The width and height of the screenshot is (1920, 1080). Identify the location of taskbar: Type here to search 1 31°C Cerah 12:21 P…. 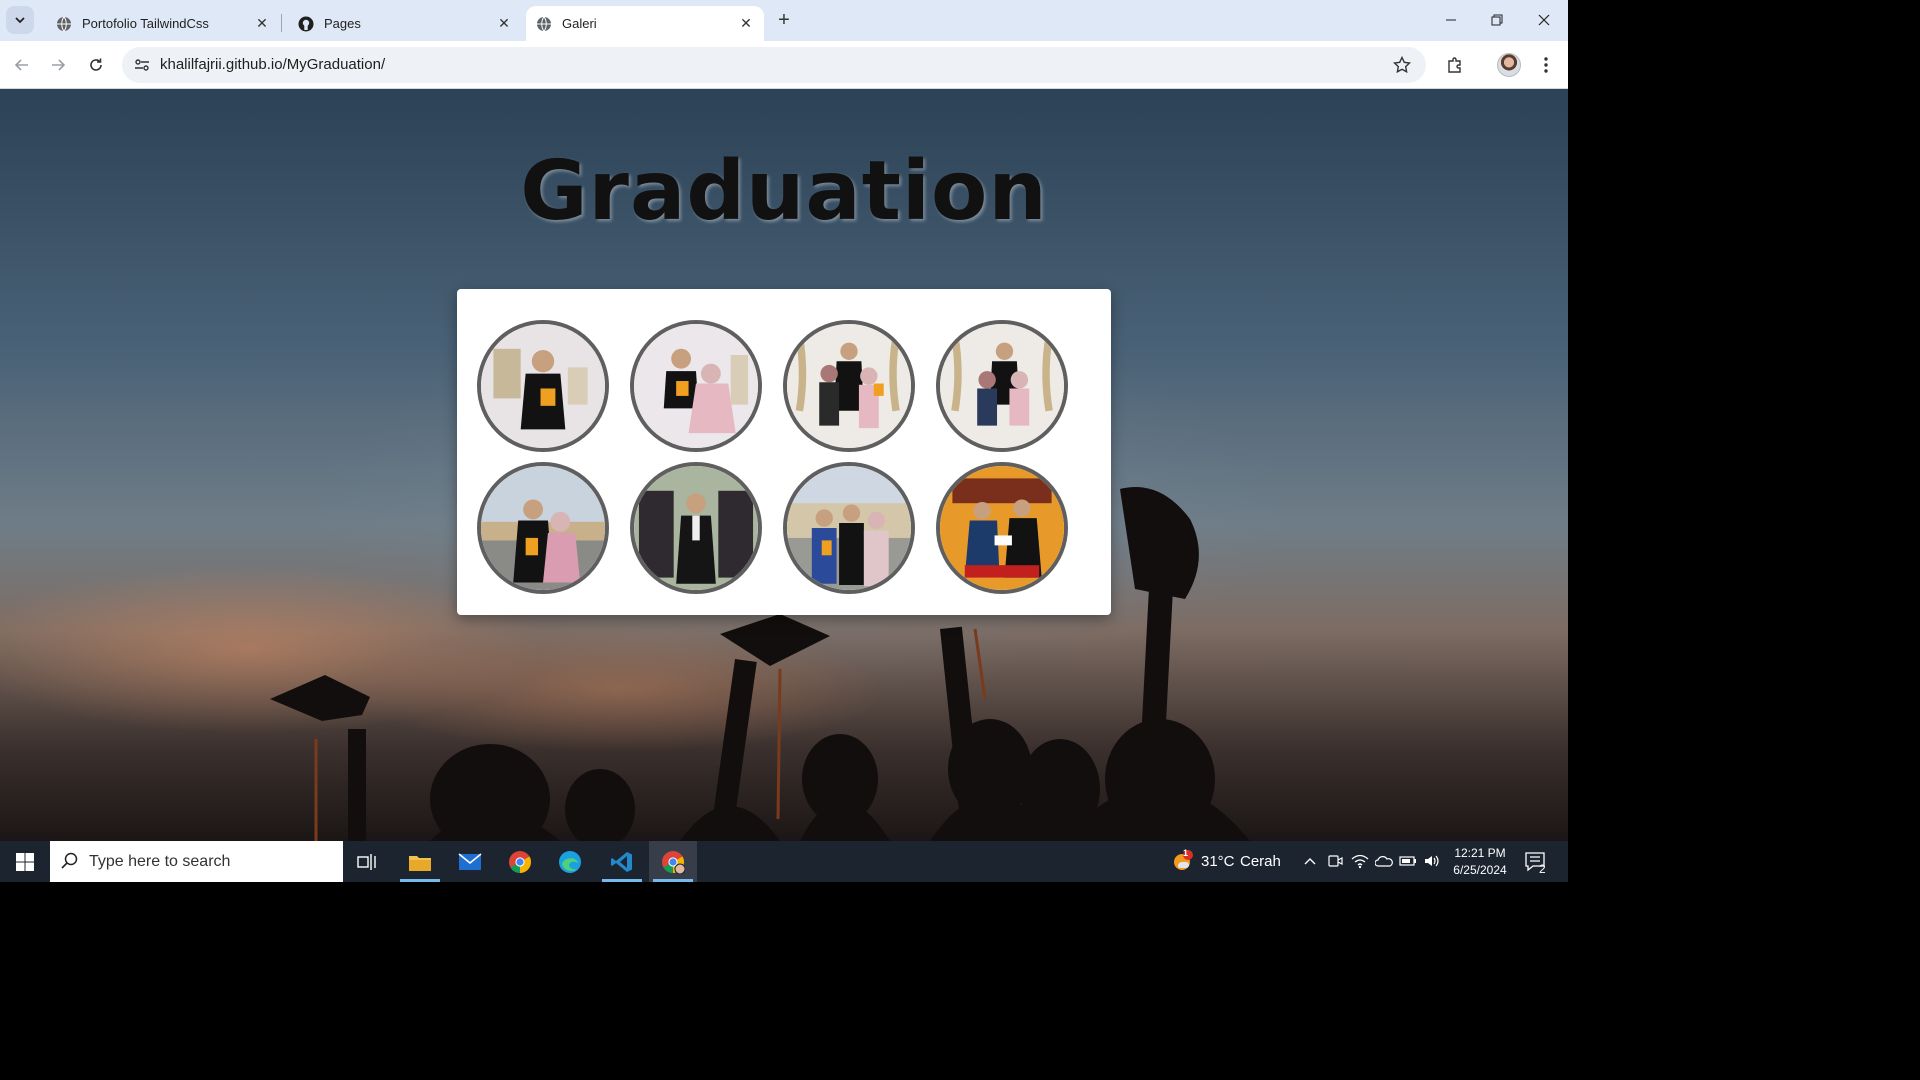
(784, 861).